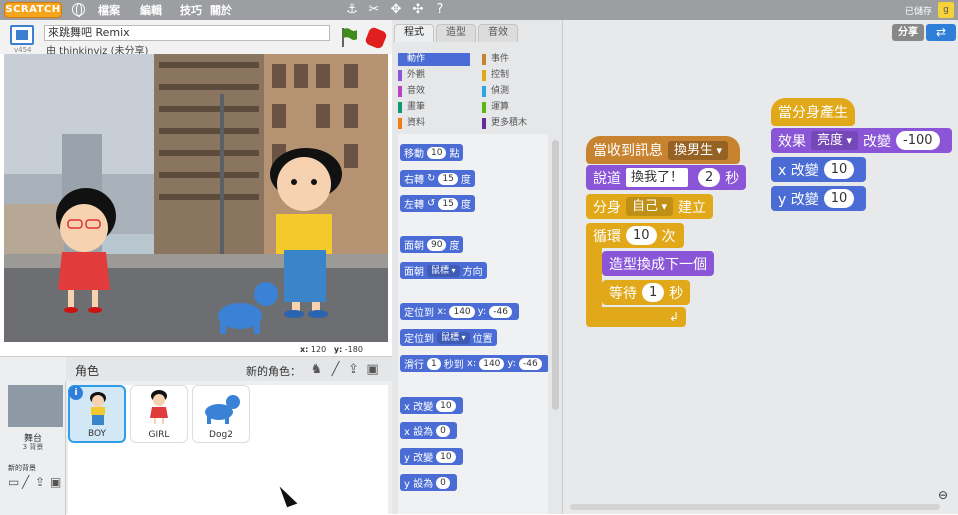 Image resolution: width=958 pixels, height=515 pixels. Describe the element at coordinates (518, 123) in the screenshot. I see `category-more-blocks: 更多積木` at that location.